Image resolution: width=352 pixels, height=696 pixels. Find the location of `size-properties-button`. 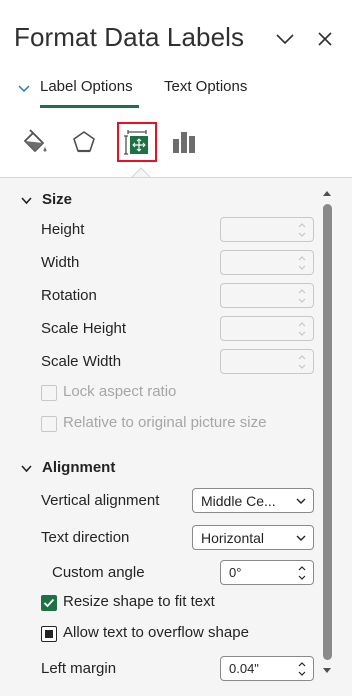

size-properties-button is located at coordinates (137, 142).